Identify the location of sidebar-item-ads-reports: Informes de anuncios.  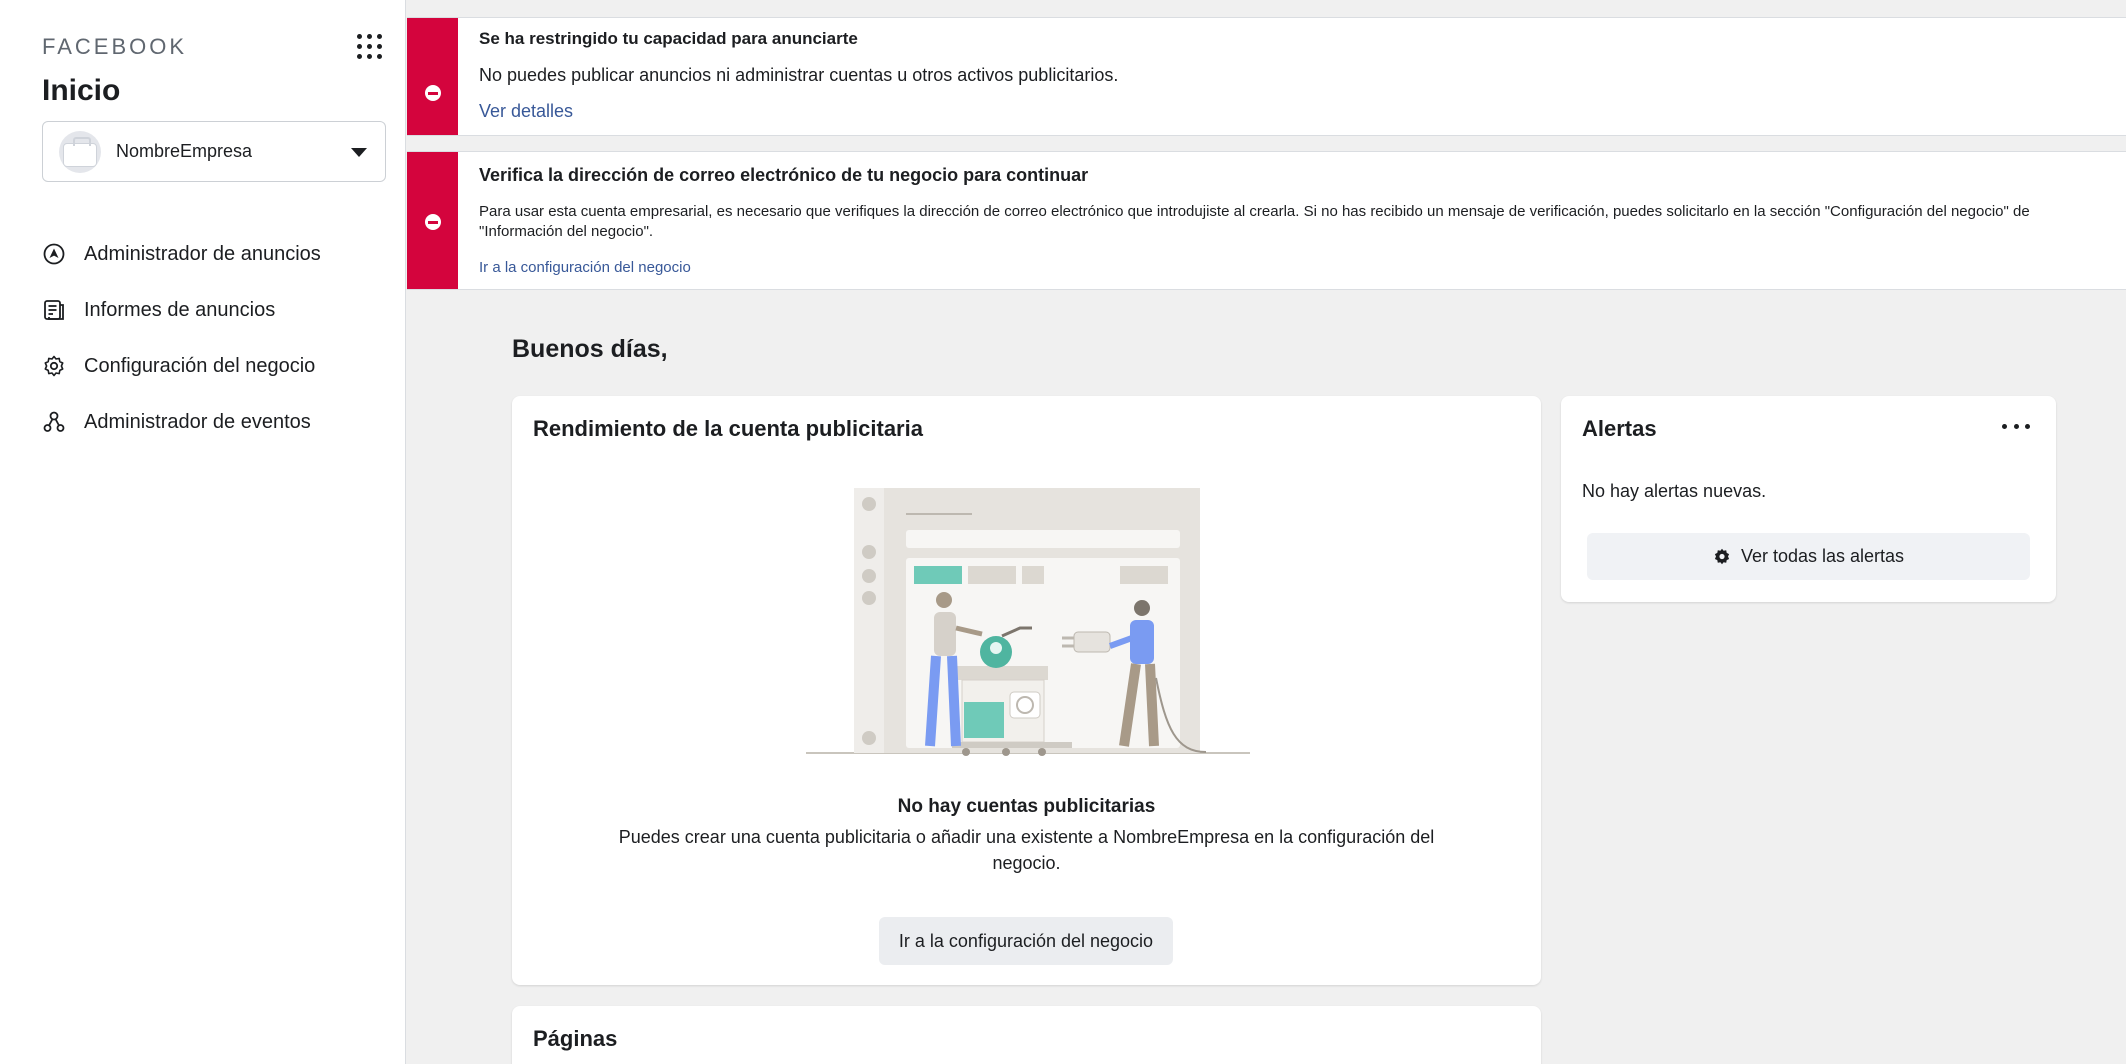
(217, 310).